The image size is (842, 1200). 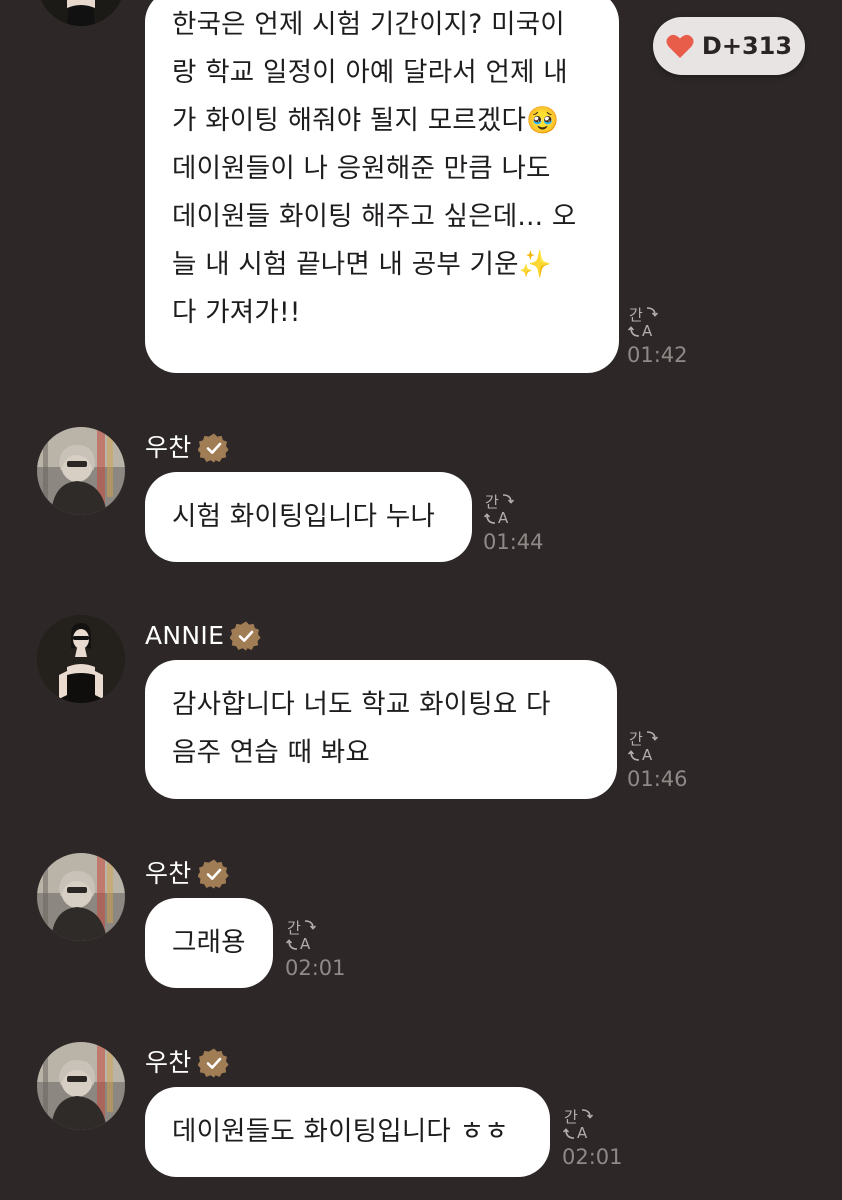 What do you see at coordinates (747, 46) in the screenshot?
I see `dday-label: D+313` at bounding box center [747, 46].